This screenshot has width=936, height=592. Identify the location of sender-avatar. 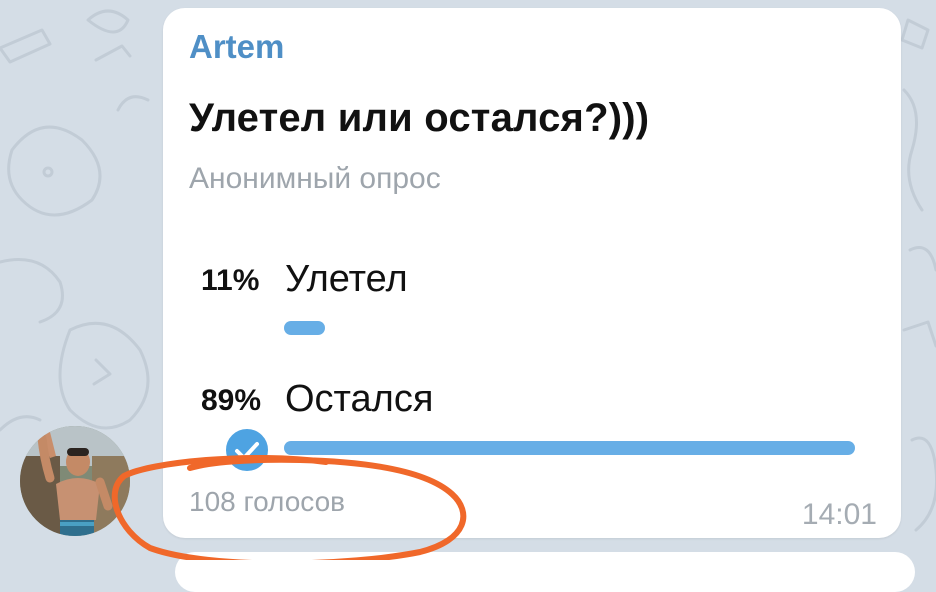
(75, 481).